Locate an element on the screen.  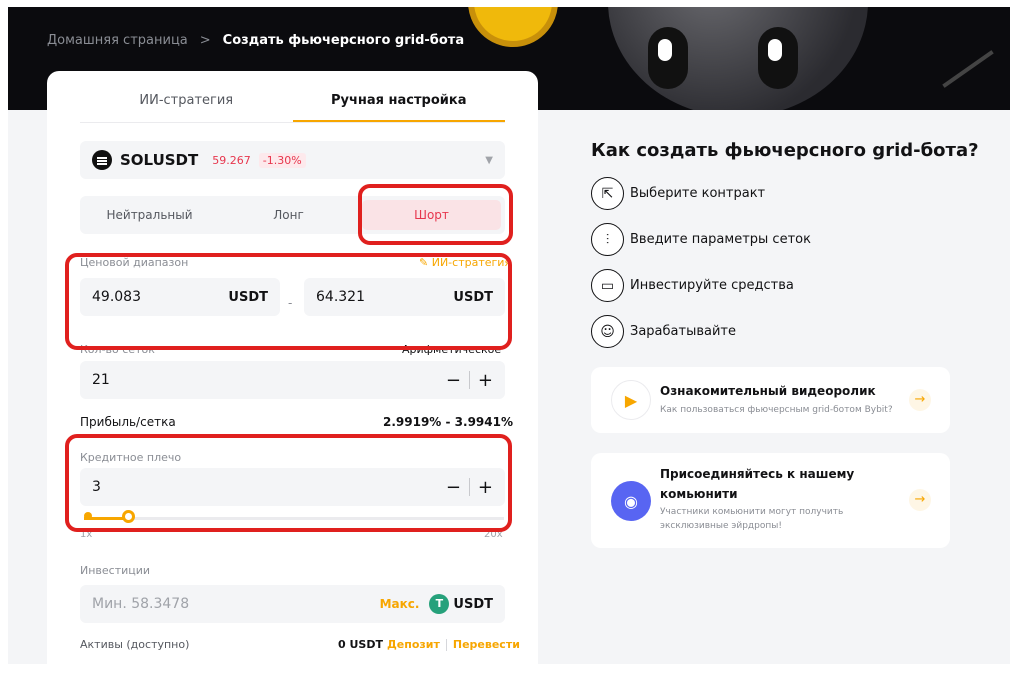
pair-price: 59.267 is located at coordinates (231, 160).